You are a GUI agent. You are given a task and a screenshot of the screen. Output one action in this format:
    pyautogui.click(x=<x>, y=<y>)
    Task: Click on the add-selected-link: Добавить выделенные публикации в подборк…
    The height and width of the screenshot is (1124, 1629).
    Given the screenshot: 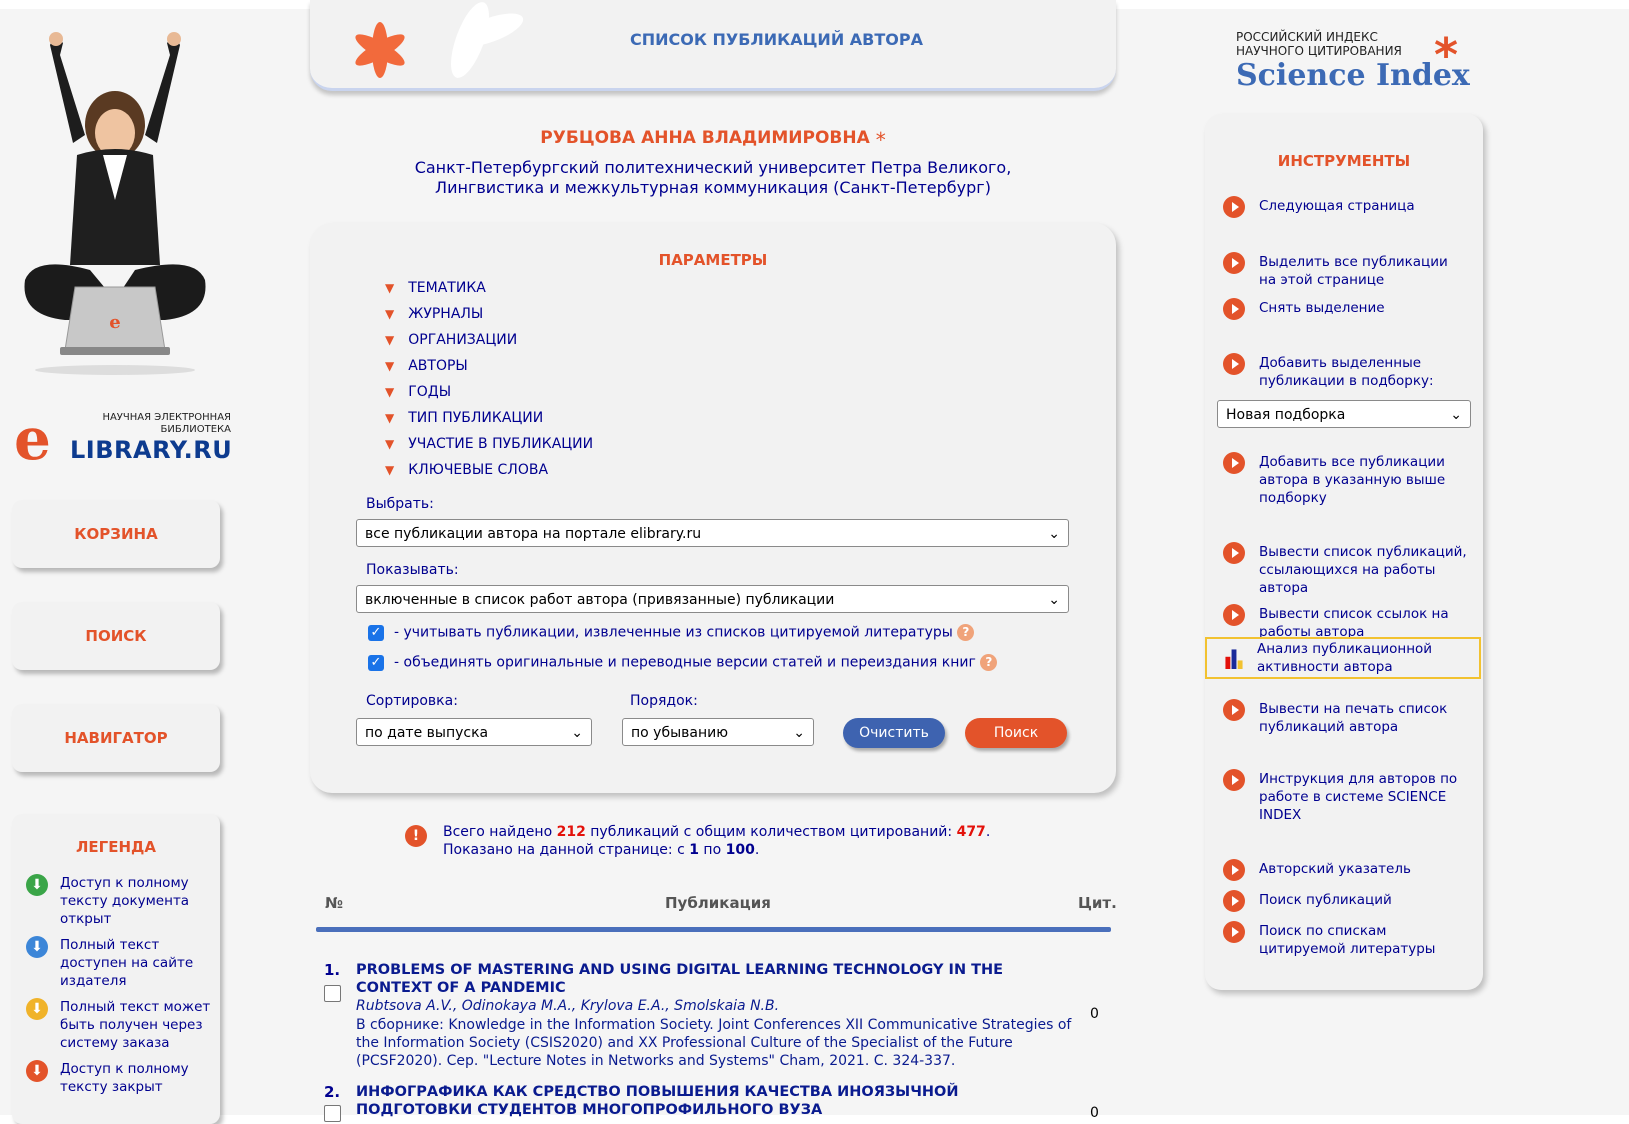 What is the action you would take?
    pyautogui.click(x=1348, y=371)
    